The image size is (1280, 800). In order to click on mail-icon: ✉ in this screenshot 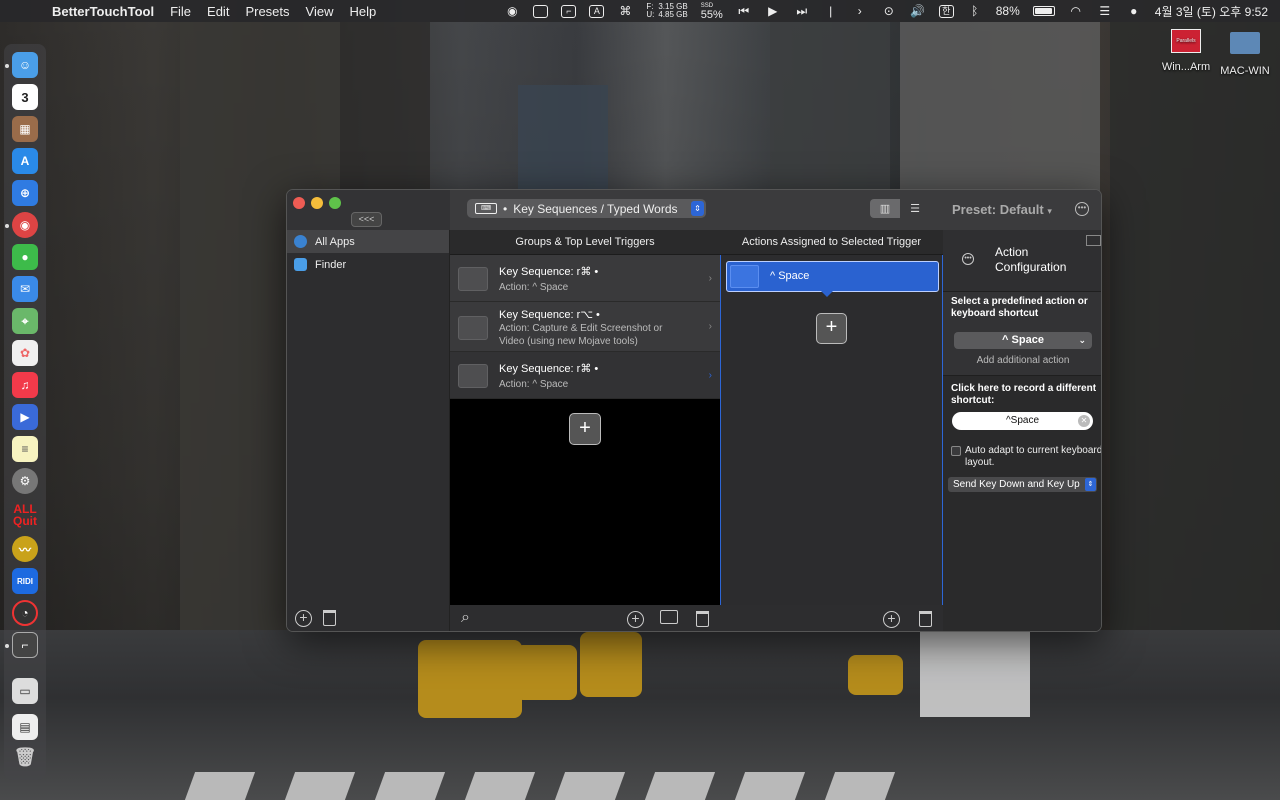, I will do `click(25, 289)`.